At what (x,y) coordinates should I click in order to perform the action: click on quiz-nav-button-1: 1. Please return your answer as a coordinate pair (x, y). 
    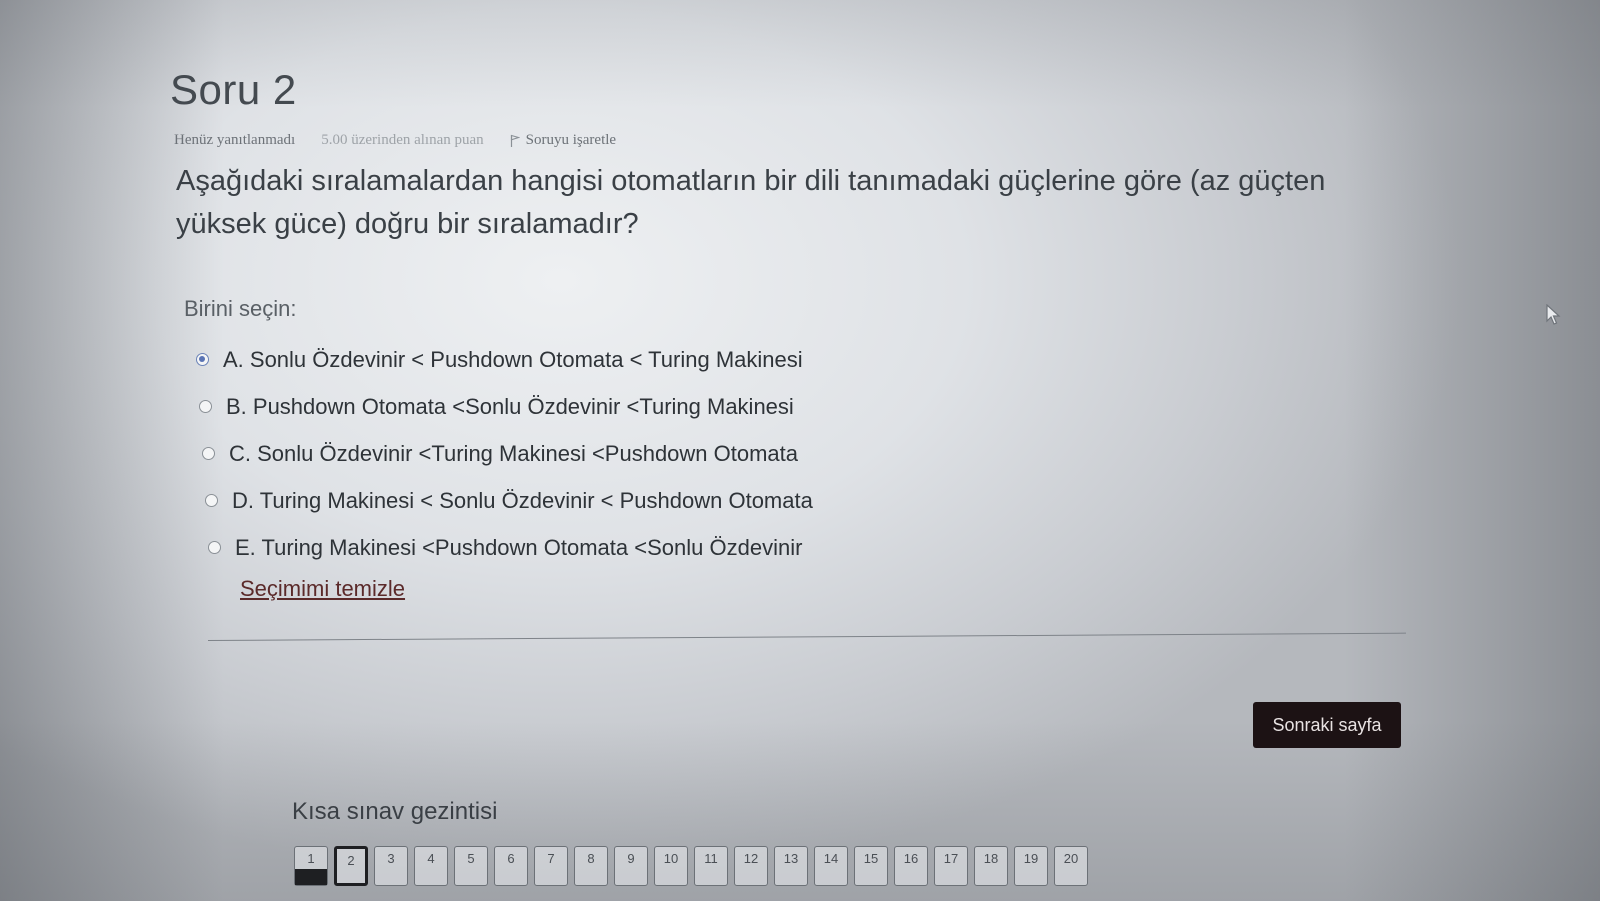
    Looking at the image, I should click on (311, 866).